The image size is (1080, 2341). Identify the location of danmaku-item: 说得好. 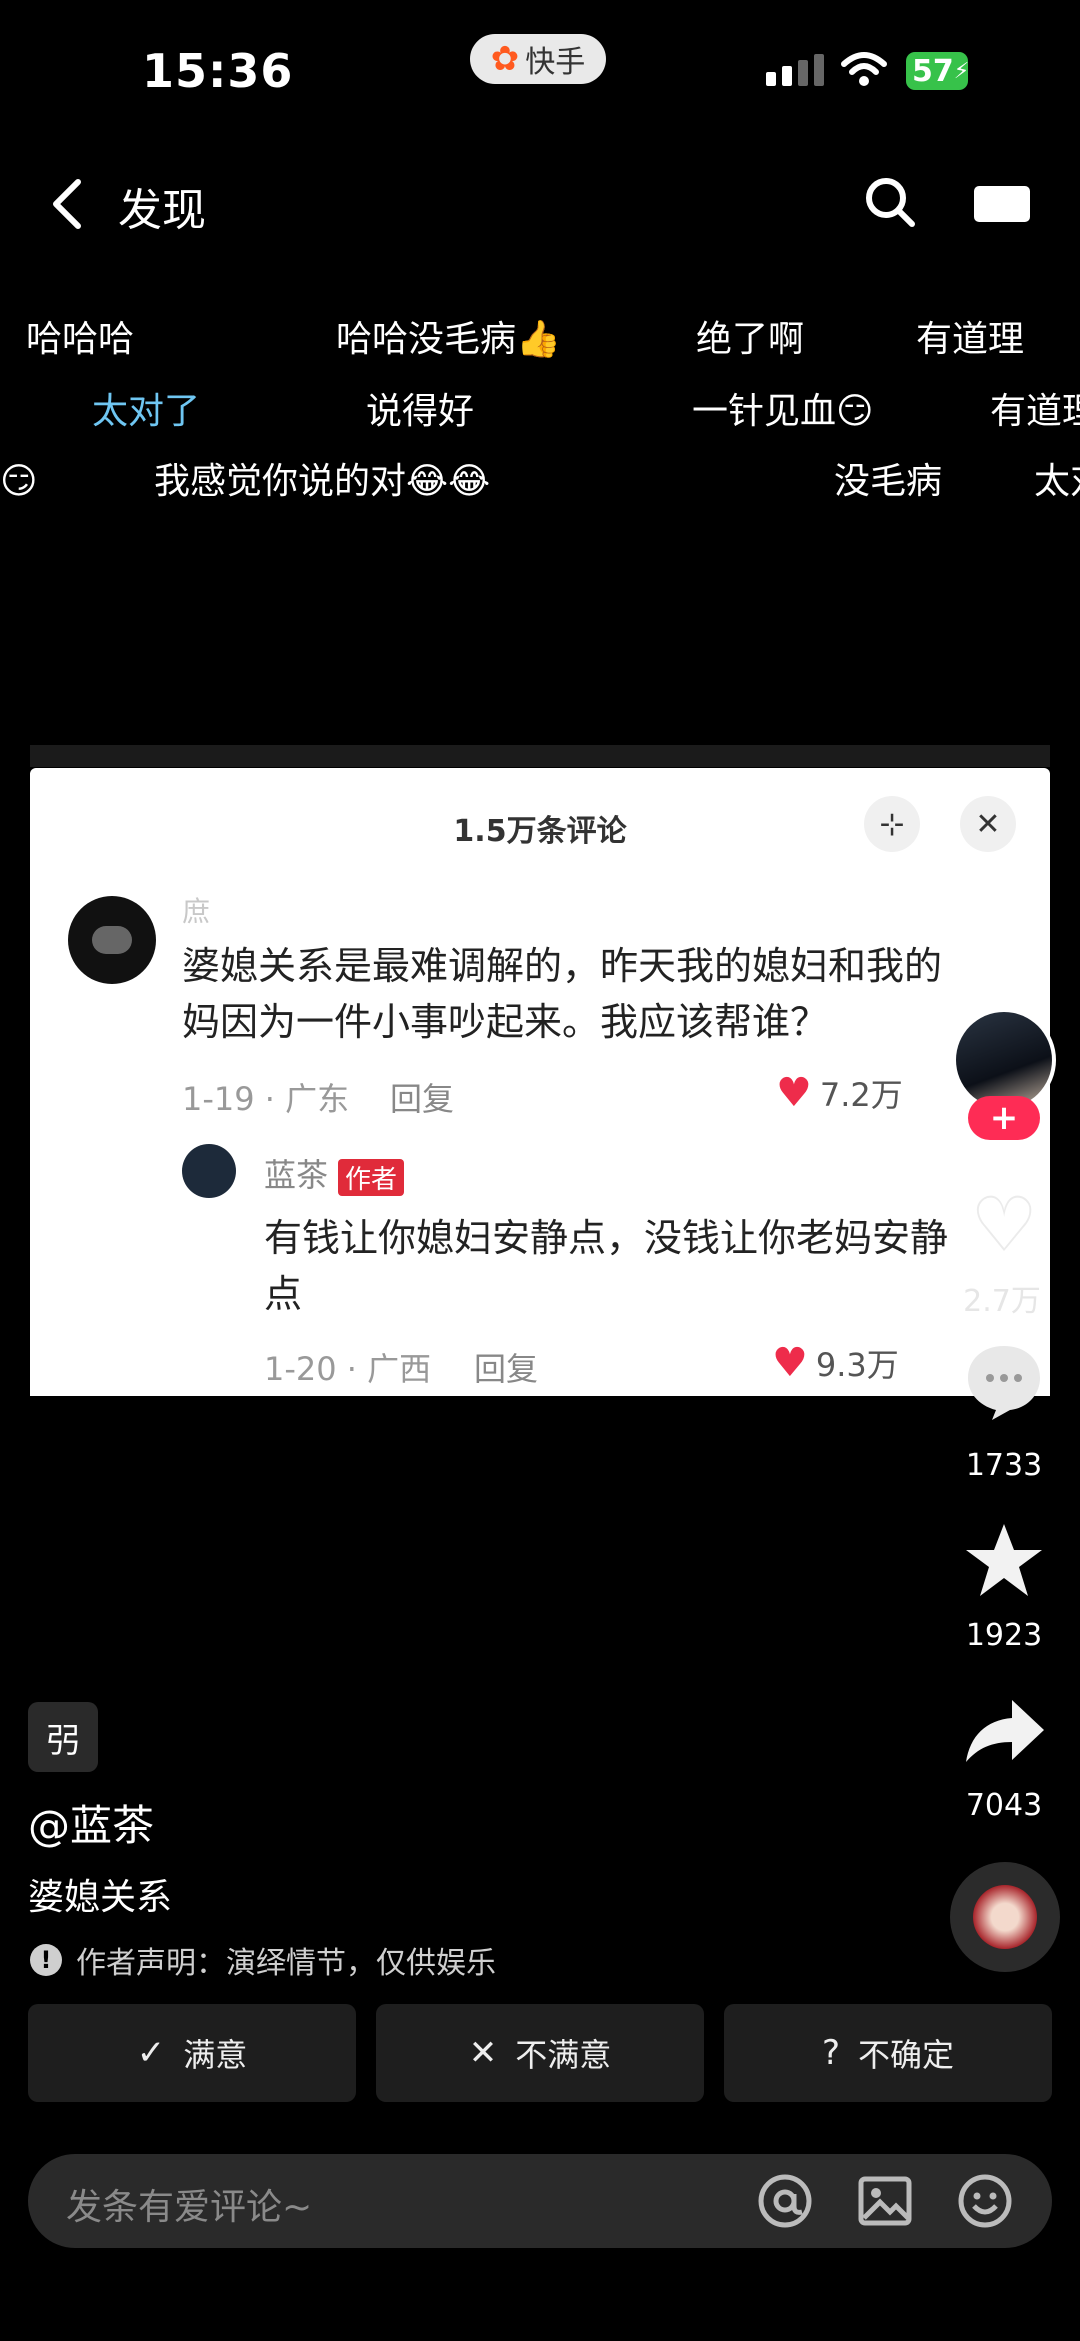
(420, 411).